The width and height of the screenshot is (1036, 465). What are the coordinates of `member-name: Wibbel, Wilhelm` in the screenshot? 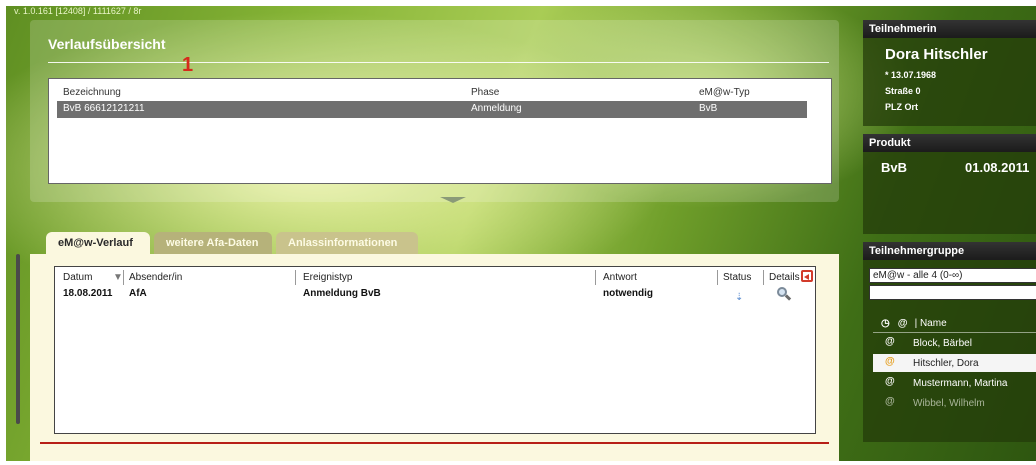 It's located at (949, 403).